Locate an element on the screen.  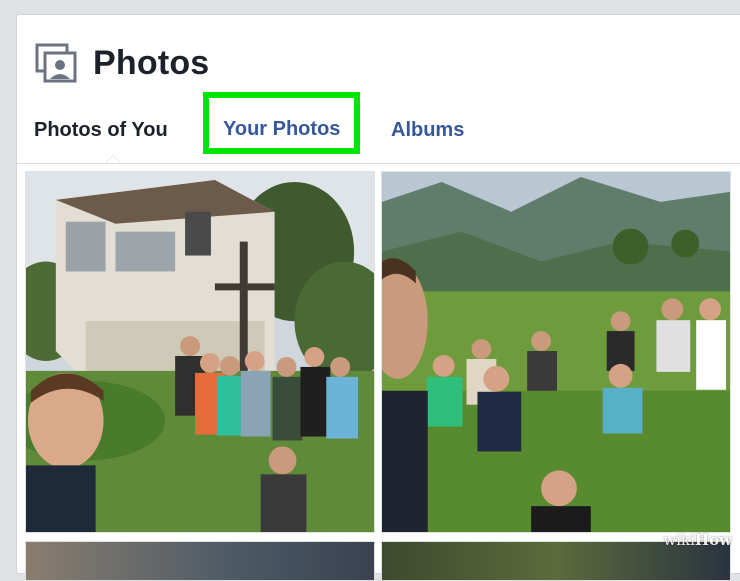
tab-albums: Albums is located at coordinates (427, 130).